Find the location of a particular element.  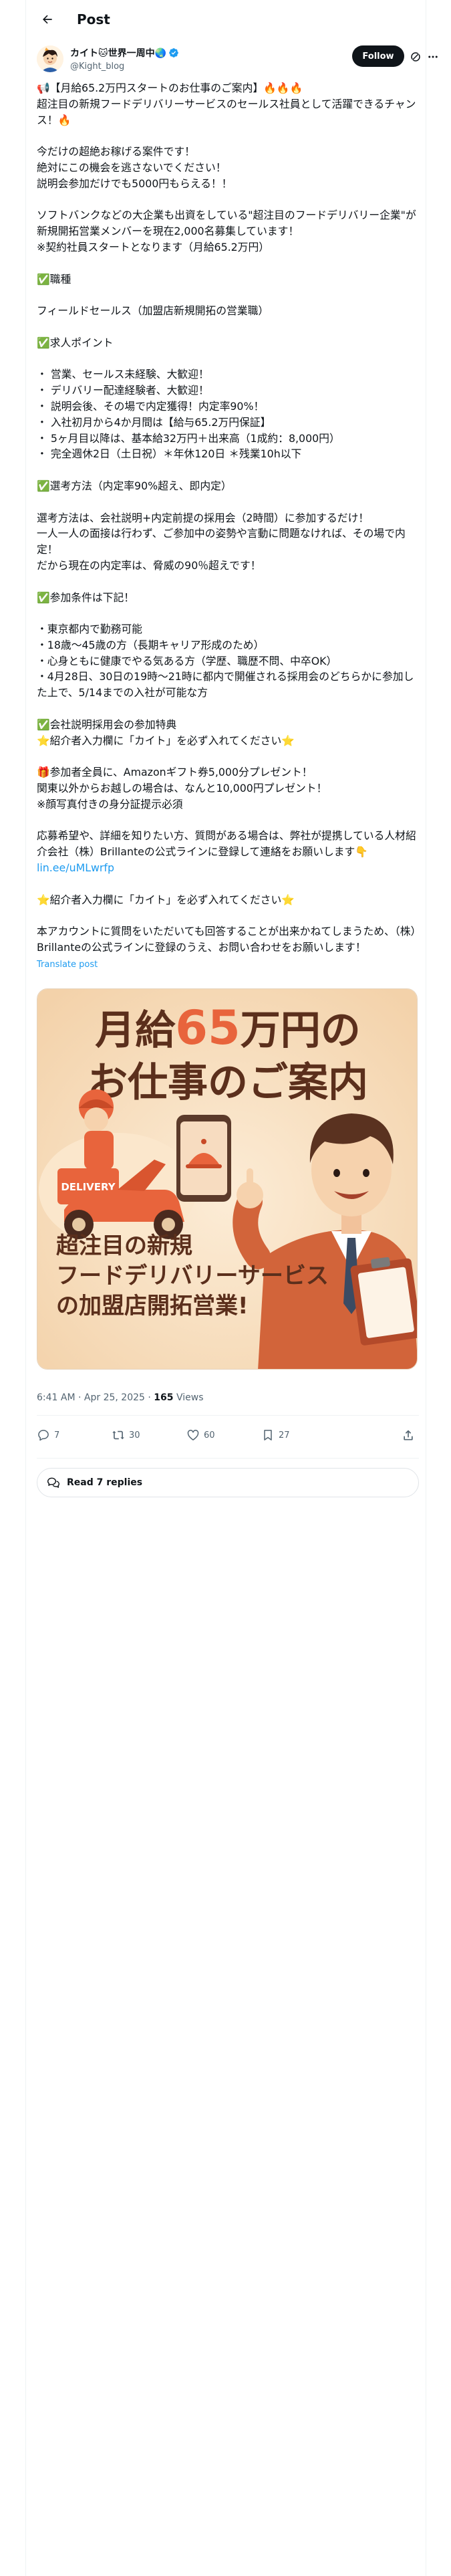

author-names: カイト🐱世界一周中🌏 @Kight_blog is located at coordinates (124, 59).